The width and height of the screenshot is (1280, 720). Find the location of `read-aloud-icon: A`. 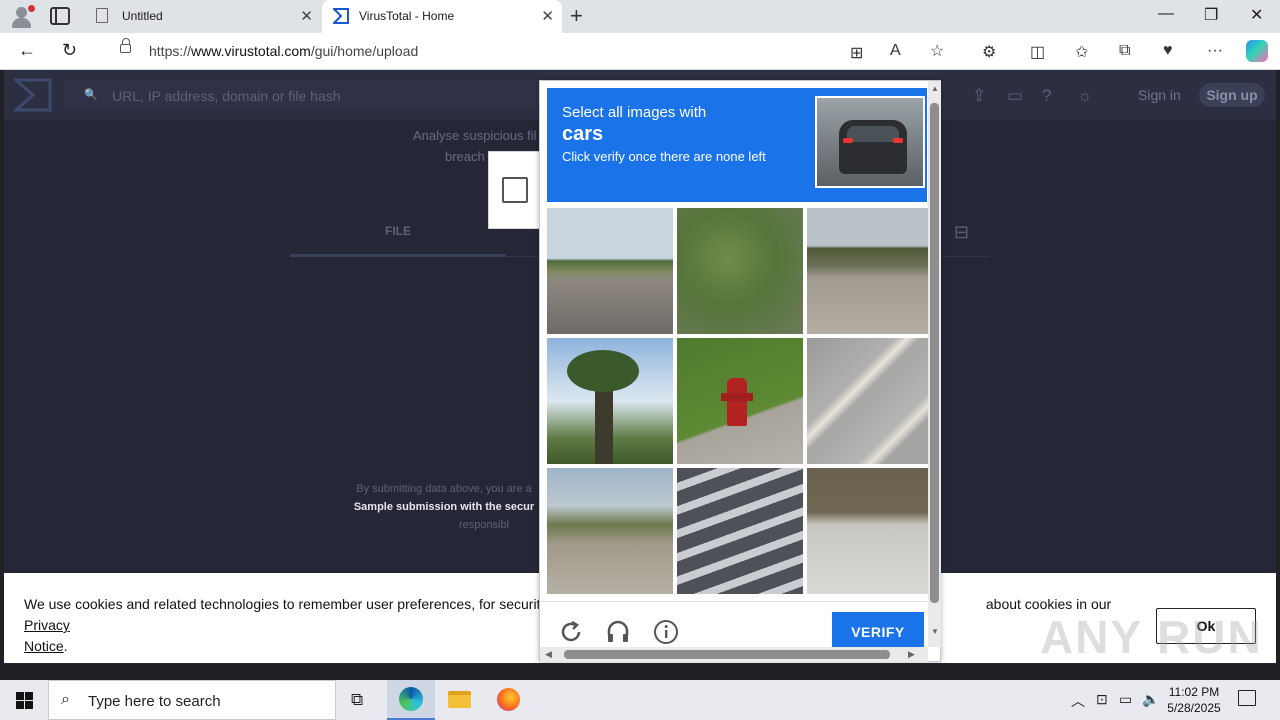

read-aloud-icon: A is located at coordinates (895, 51).